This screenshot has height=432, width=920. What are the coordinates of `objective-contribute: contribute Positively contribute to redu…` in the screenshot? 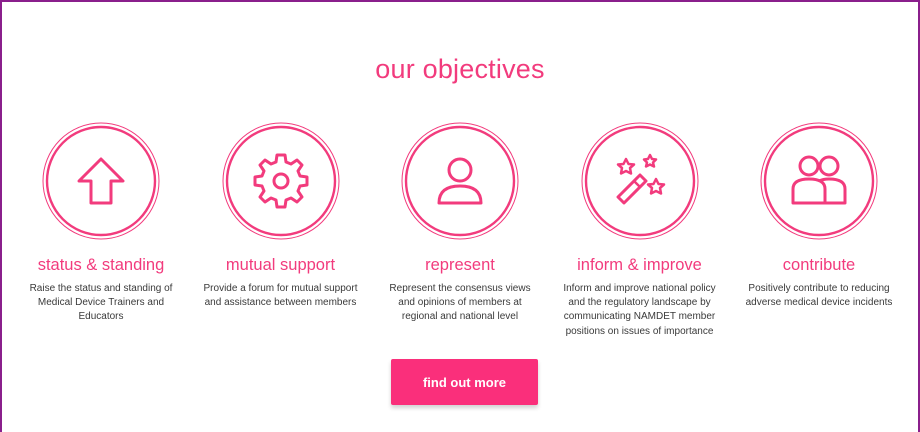 It's located at (819, 230).